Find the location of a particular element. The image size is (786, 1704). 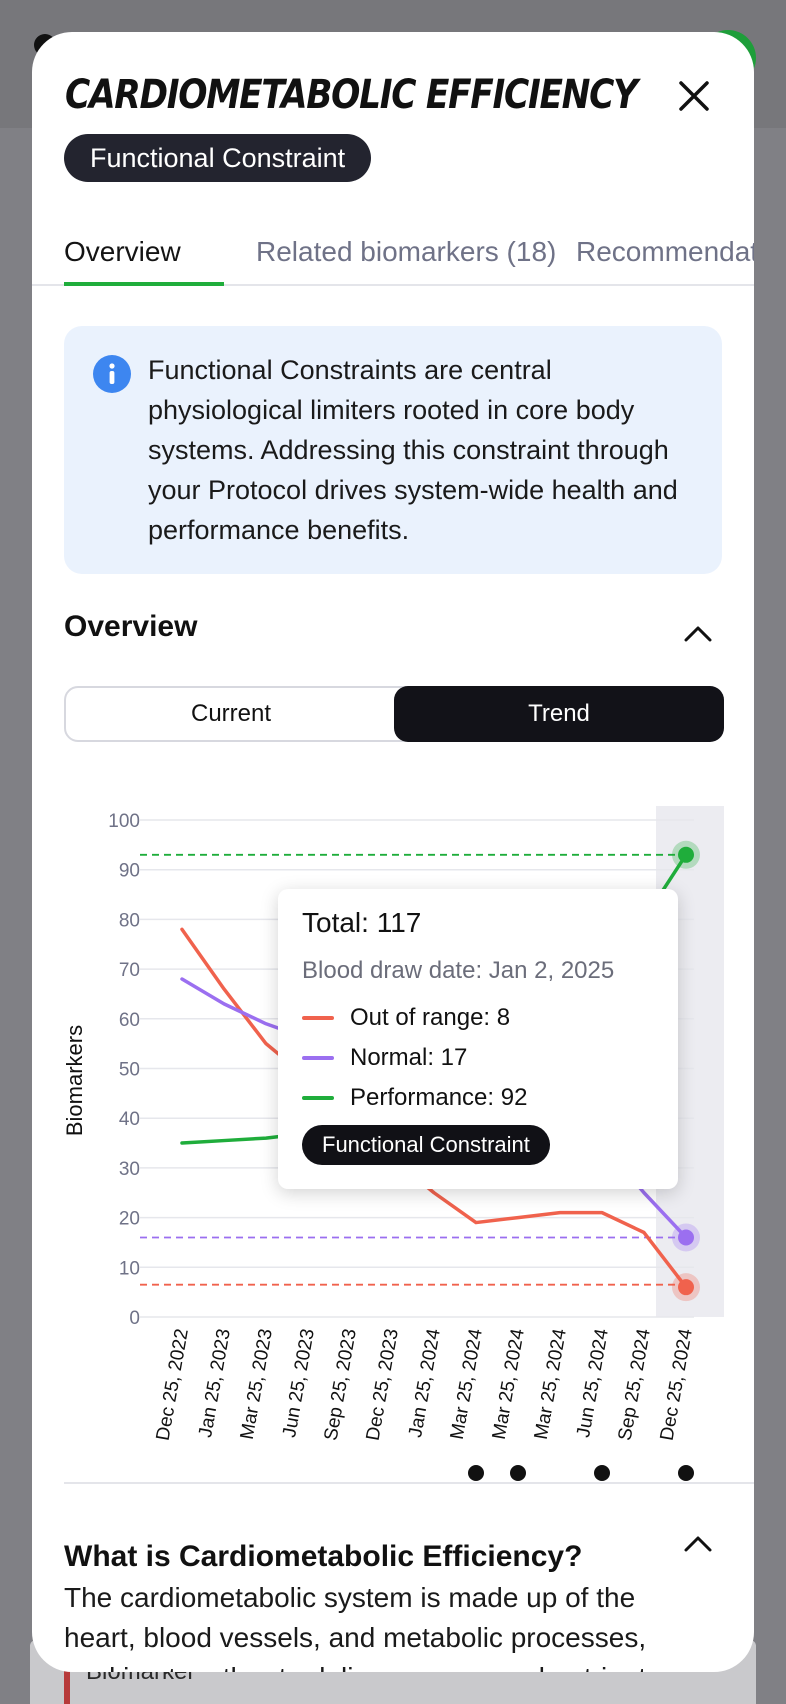

tab-overview: Overview is located at coordinates (122, 252).